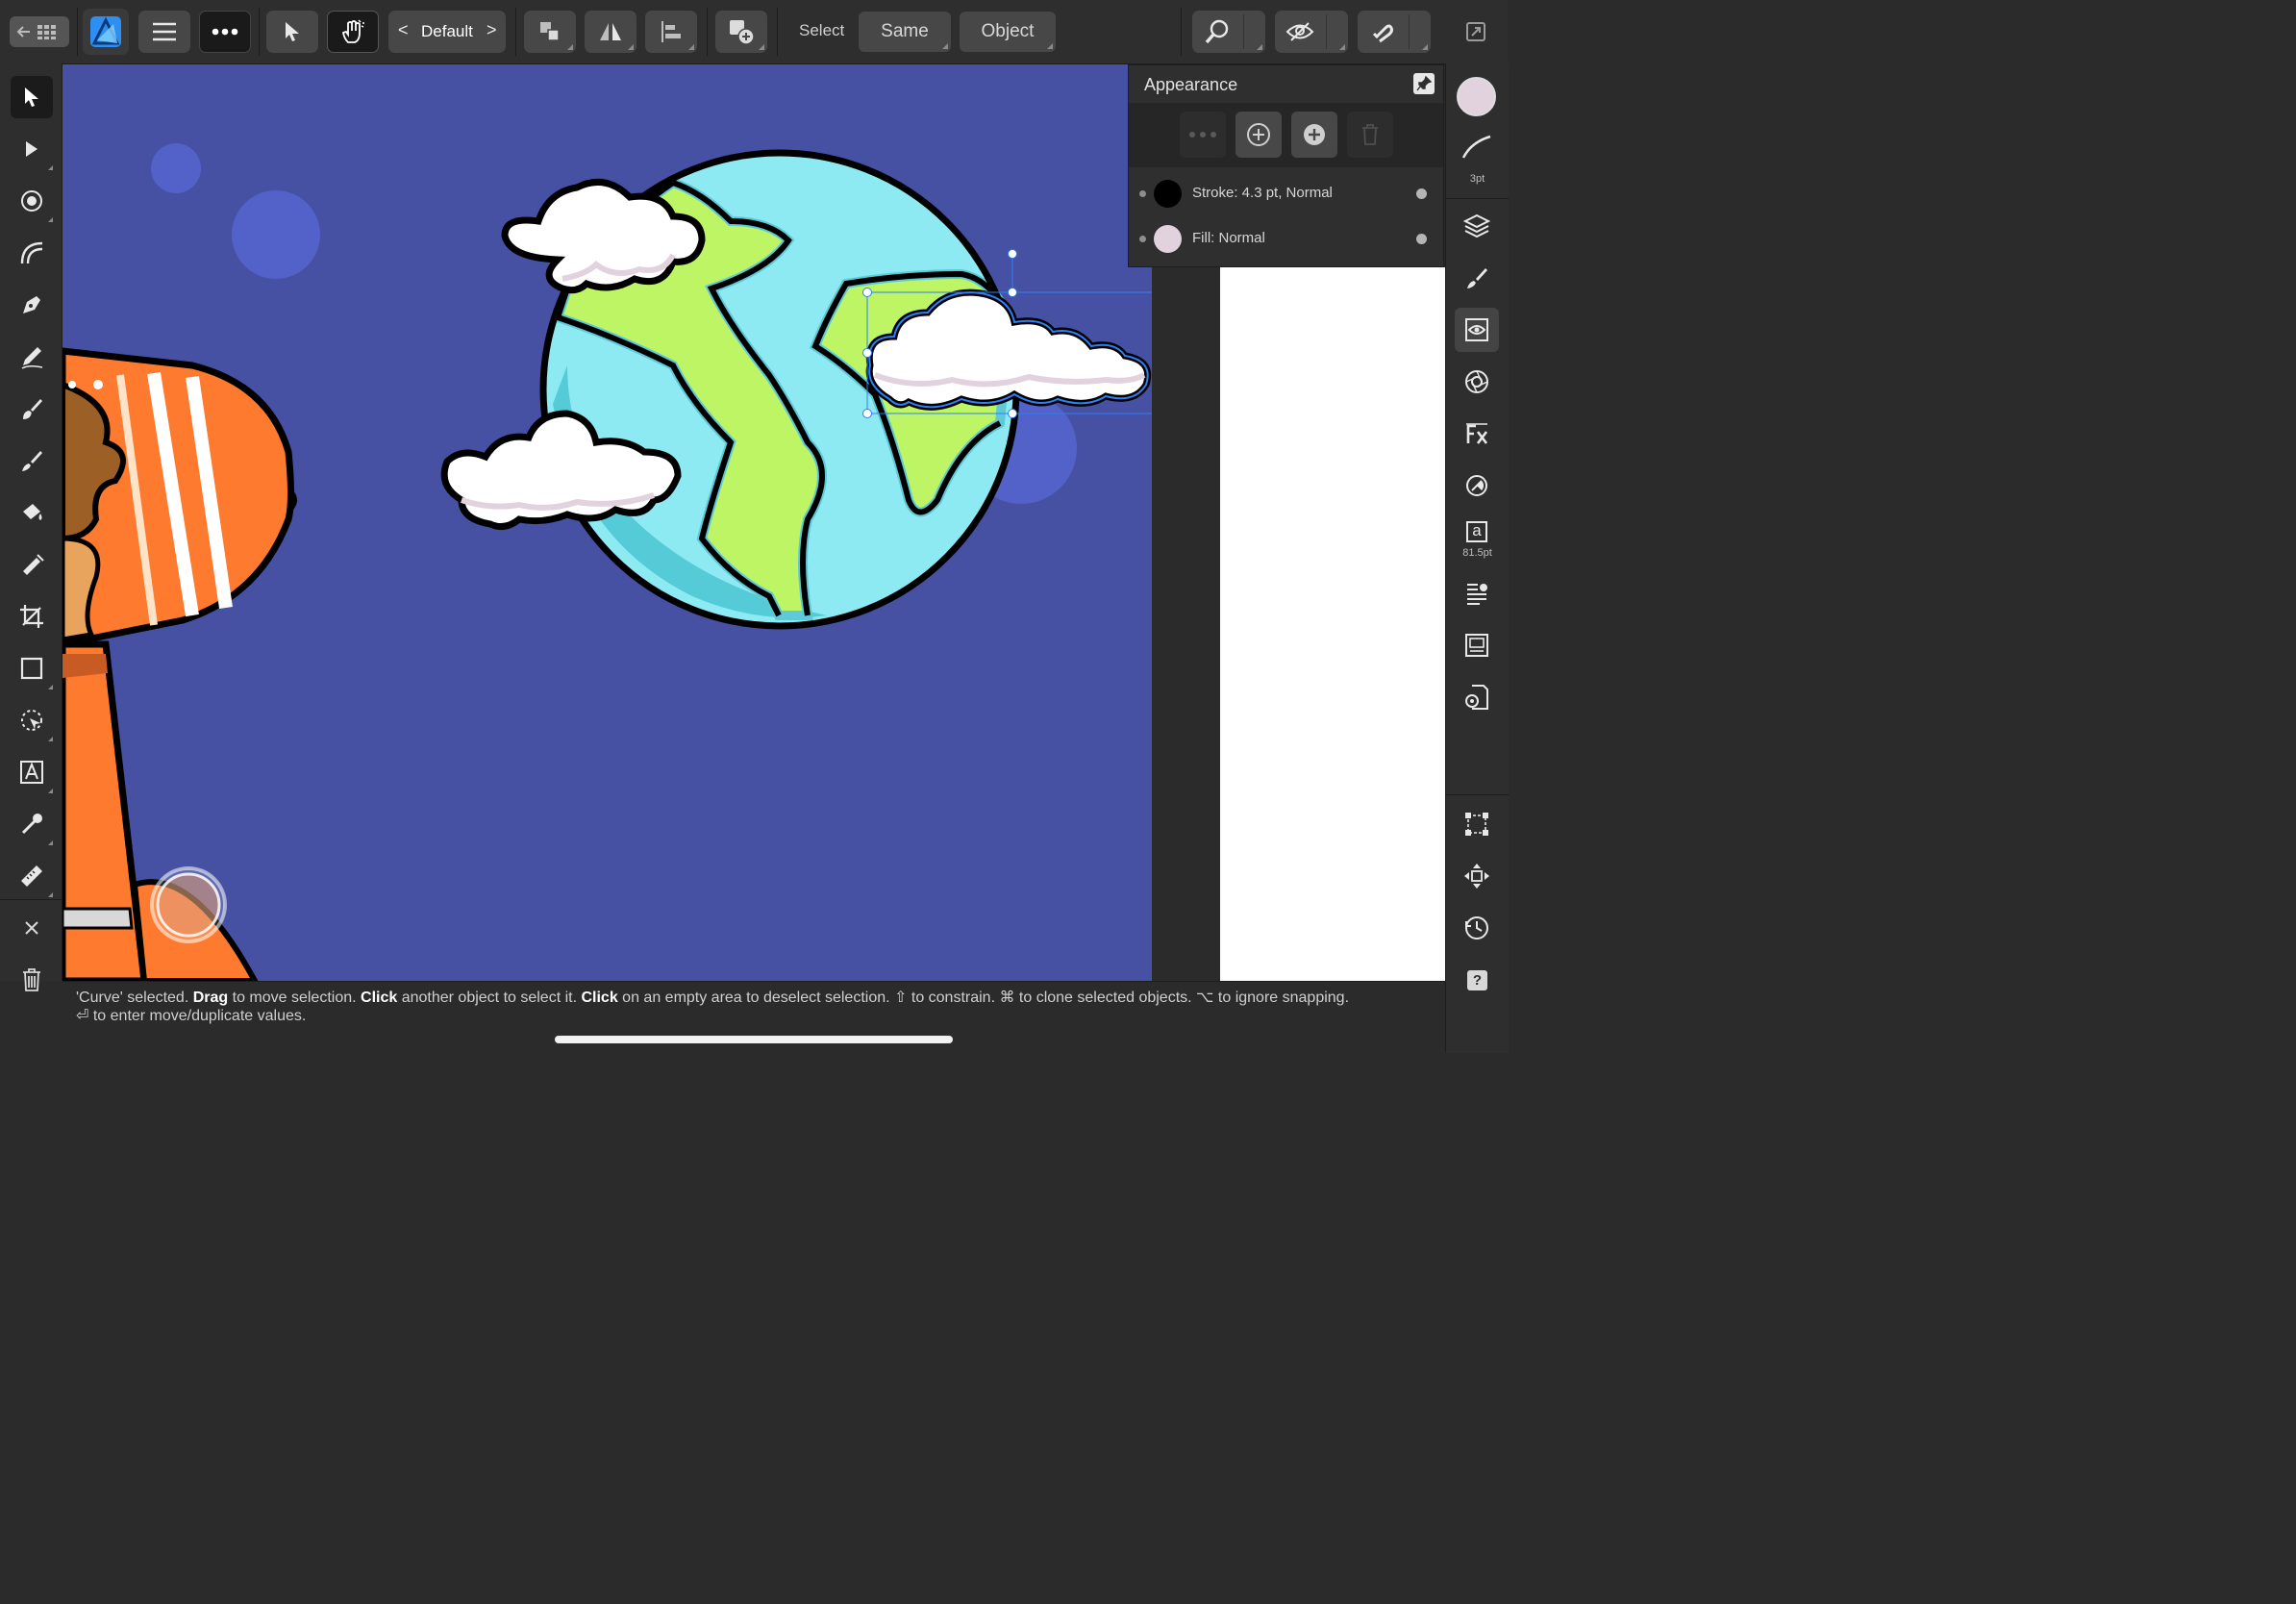  What do you see at coordinates (32, 357) in the screenshot?
I see `pencil-tool-icon` at bounding box center [32, 357].